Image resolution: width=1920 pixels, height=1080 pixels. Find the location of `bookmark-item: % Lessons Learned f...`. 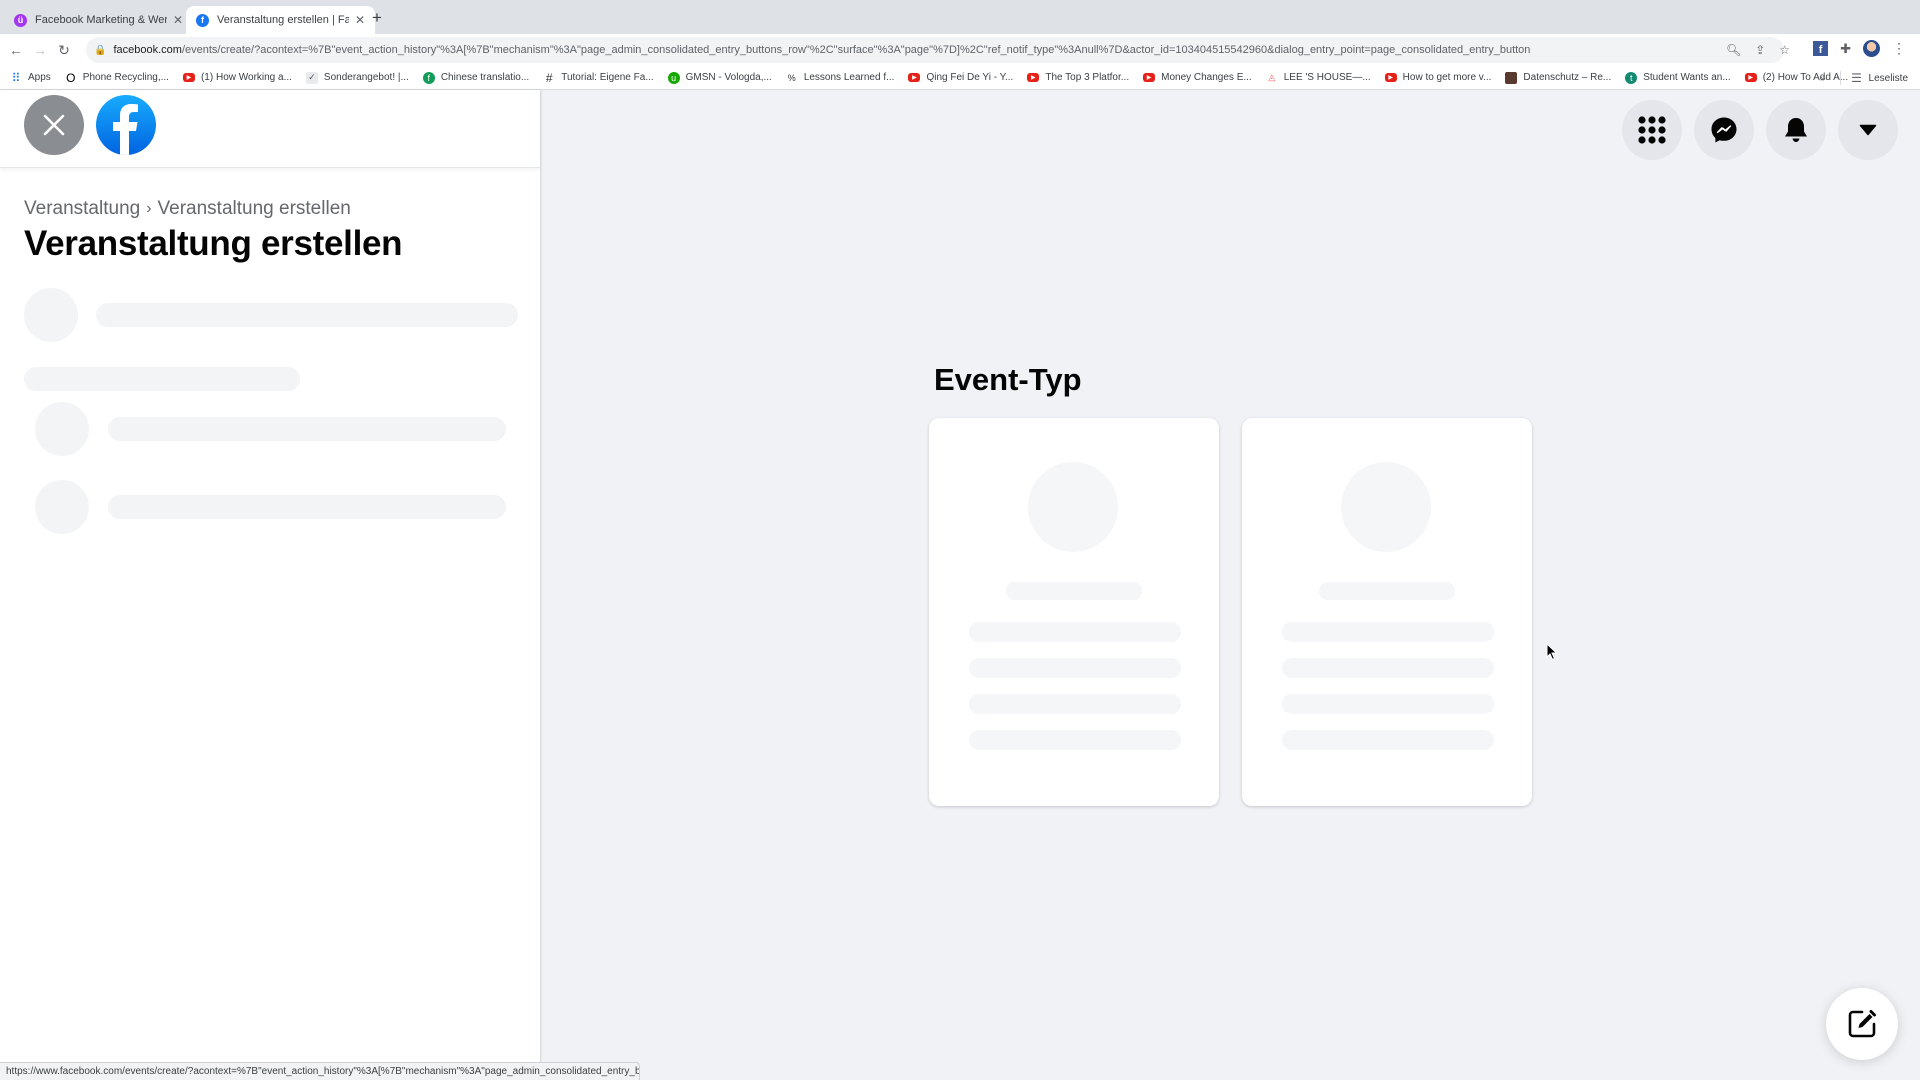

bookmark-item: % Lessons Learned f... is located at coordinates (840, 78).